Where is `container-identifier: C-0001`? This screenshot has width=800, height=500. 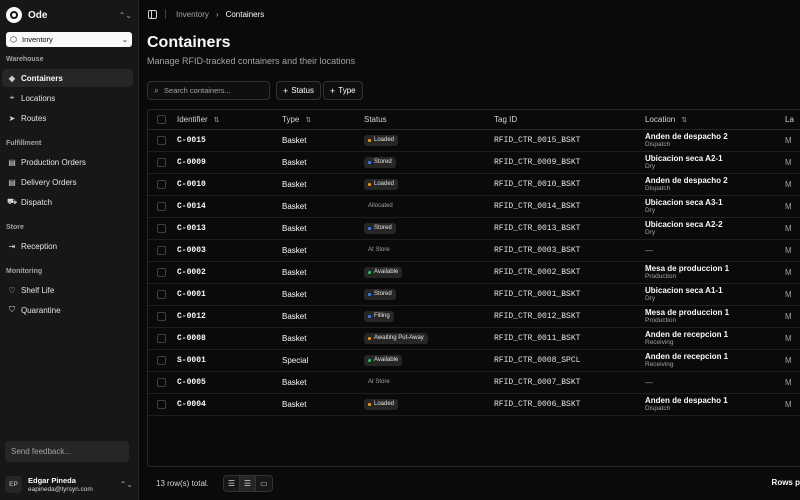 container-identifier: C-0001 is located at coordinates (229, 294).